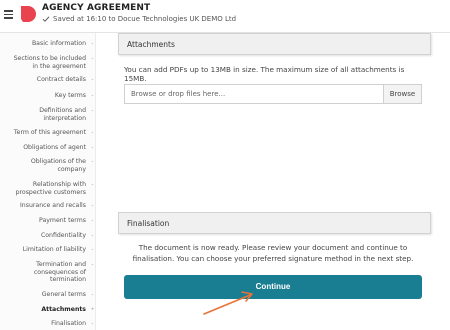 This screenshot has height=330, width=450. What do you see at coordinates (228, 303) in the screenshot?
I see `pointer-arrow-icon` at bounding box center [228, 303].